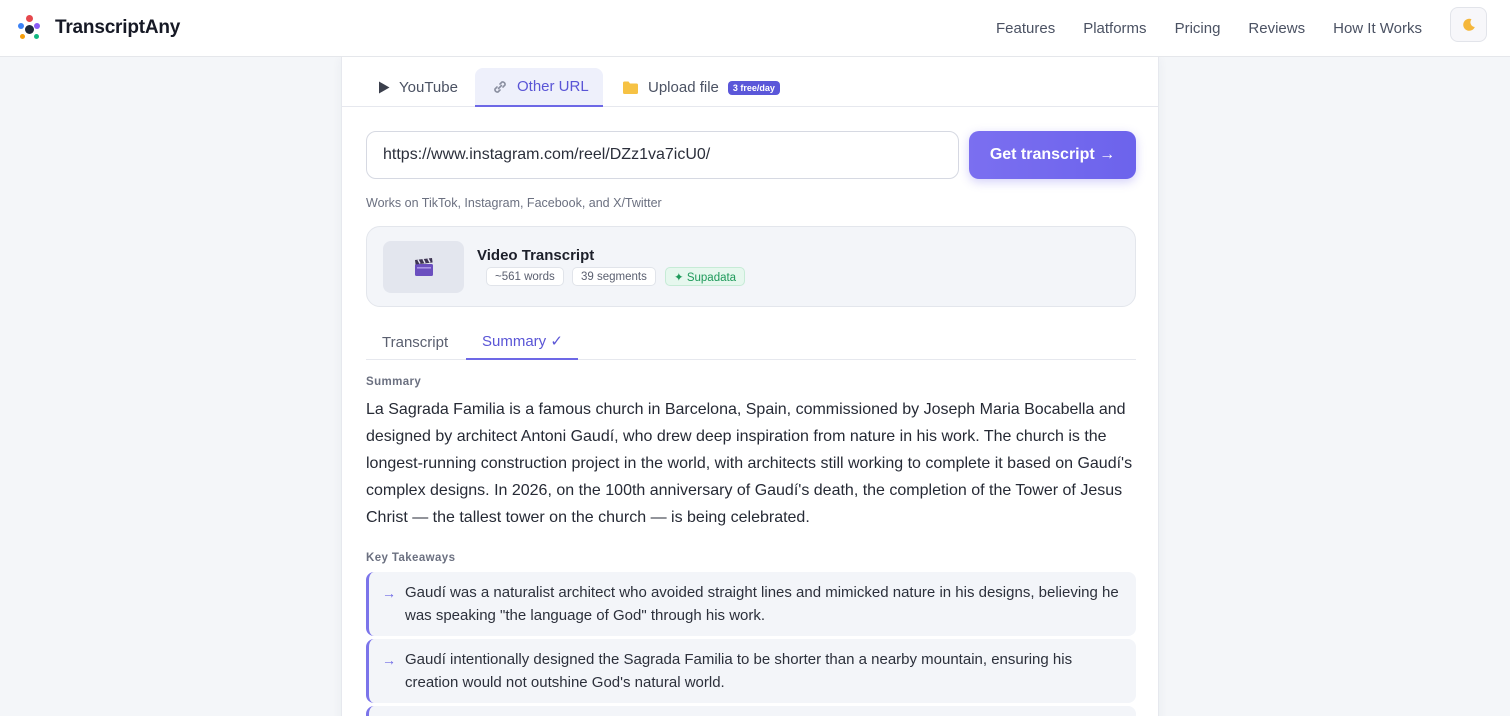 This screenshot has height=716, width=1510. I want to click on clapperboard-icon, so click(423, 267).